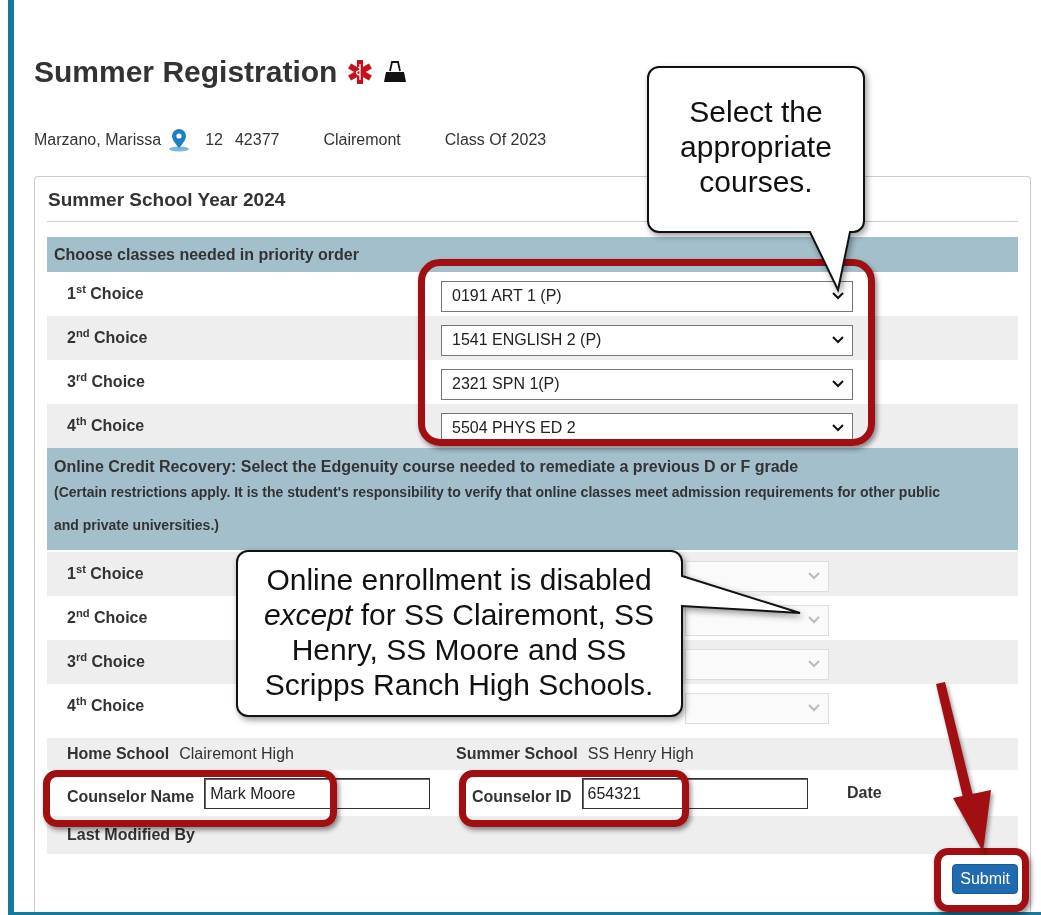  Describe the element at coordinates (360, 72) in the screenshot. I see `medical-star-icon` at that location.